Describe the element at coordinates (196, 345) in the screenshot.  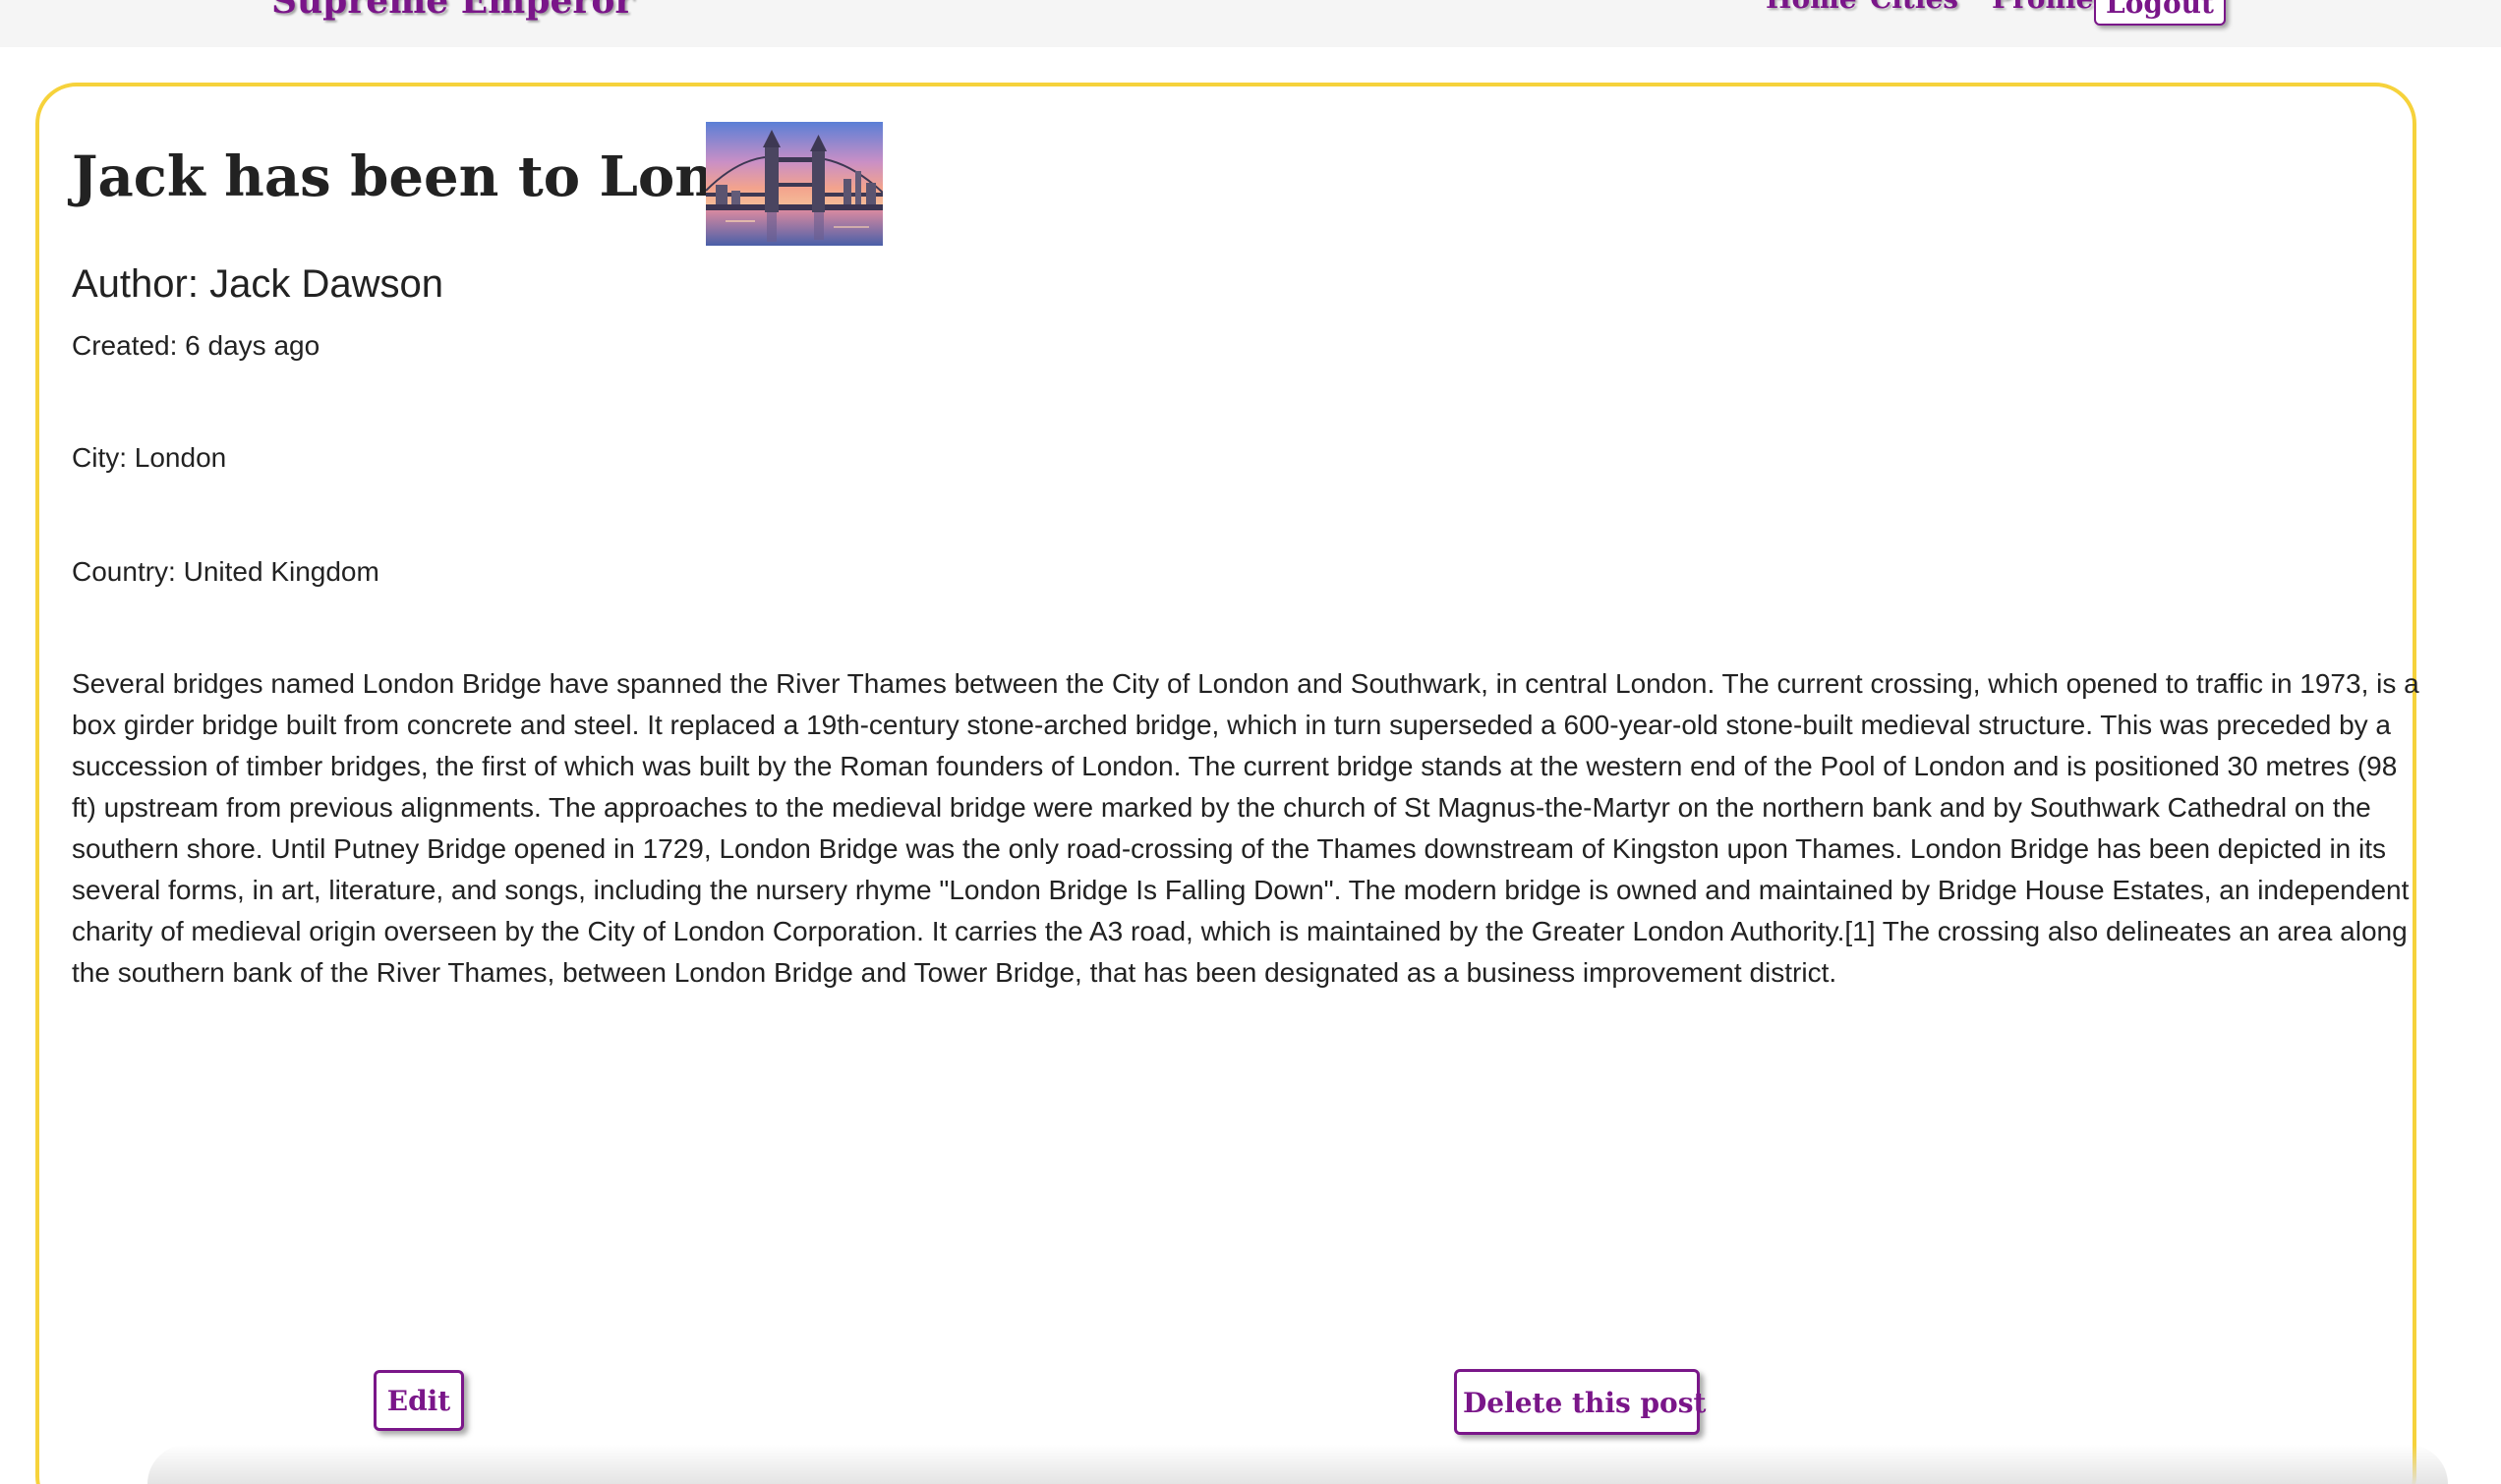
I see `post-created: Created: 6 days ago` at that location.